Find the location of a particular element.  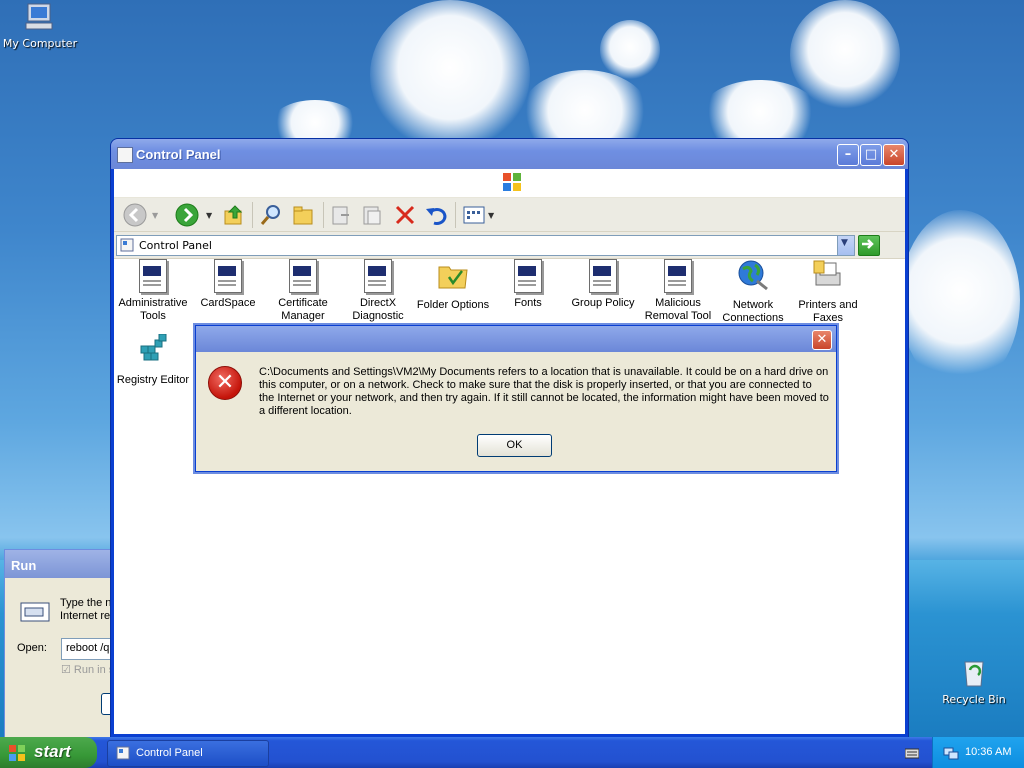

desktop-icon-label: Recycle Bin is located at coordinates (974, 699).